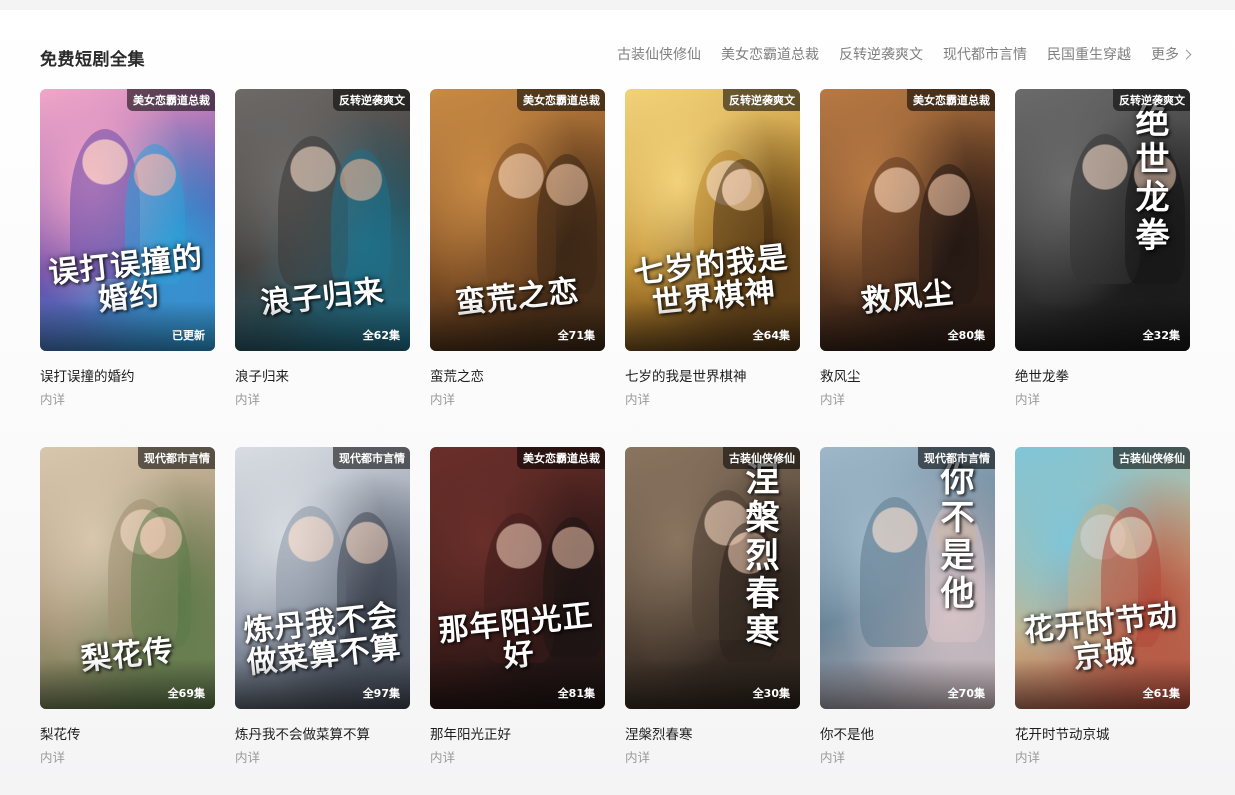  I want to click on drama-card: 花开时节动京城 古装仙侠修仙 全61集 花开时节动京城 内详, so click(1102, 608).